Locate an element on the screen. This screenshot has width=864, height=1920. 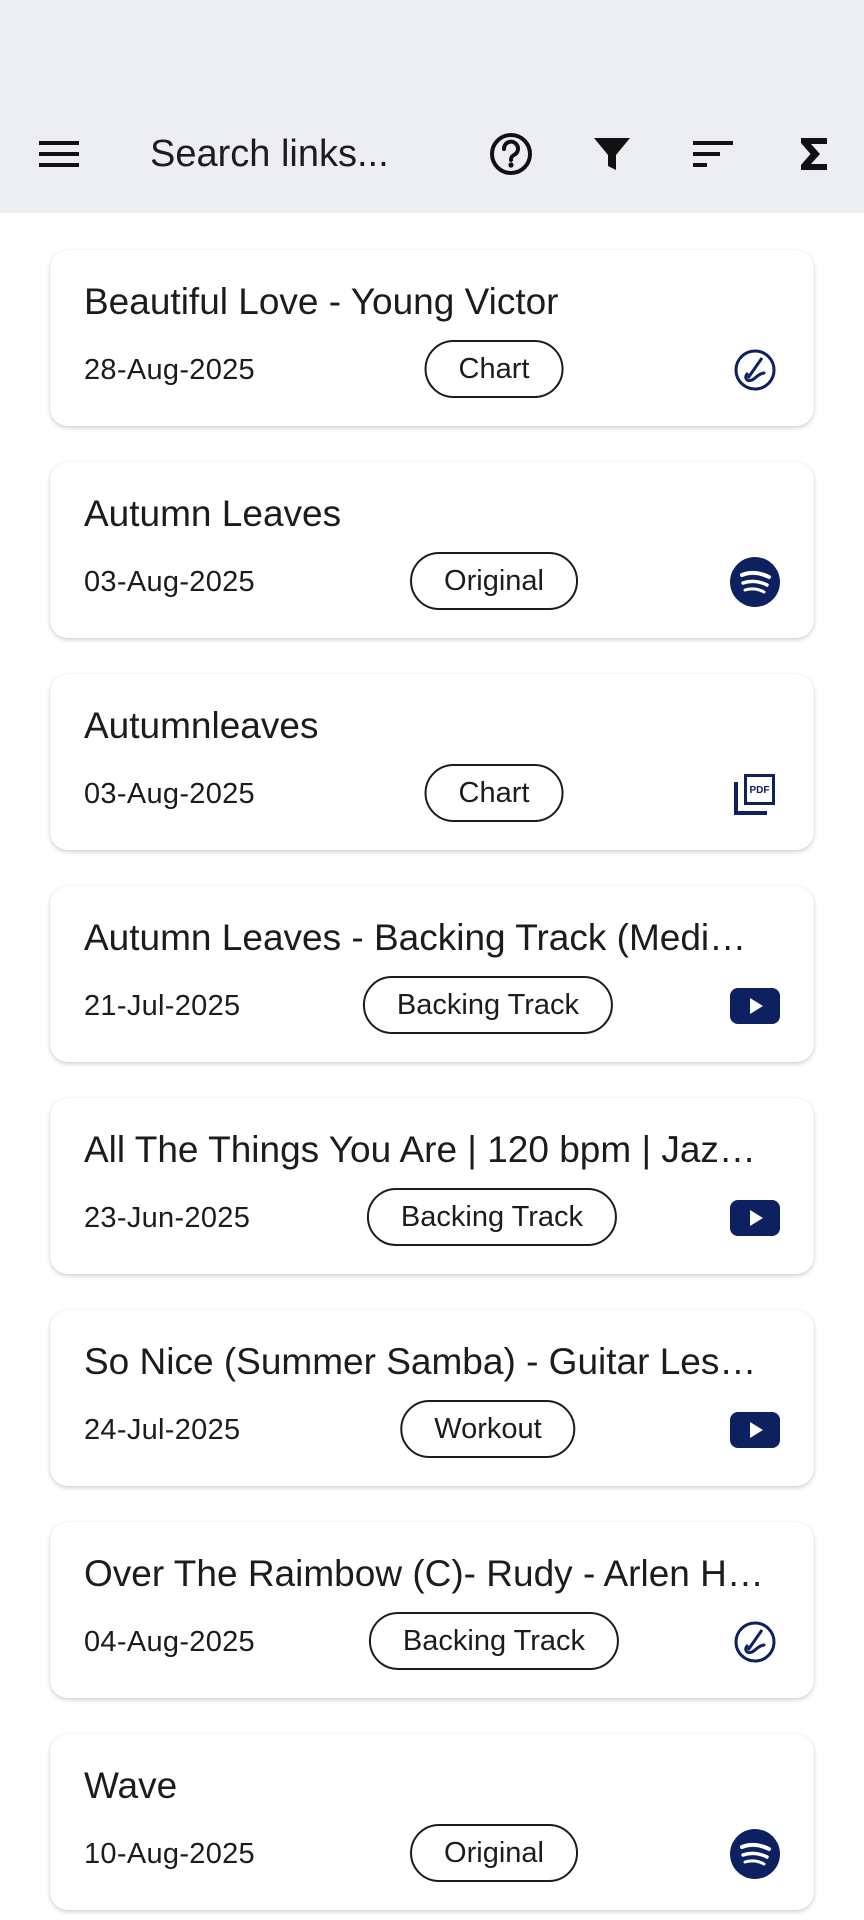
link-title: Autumn Leaves is located at coordinates (213, 513).